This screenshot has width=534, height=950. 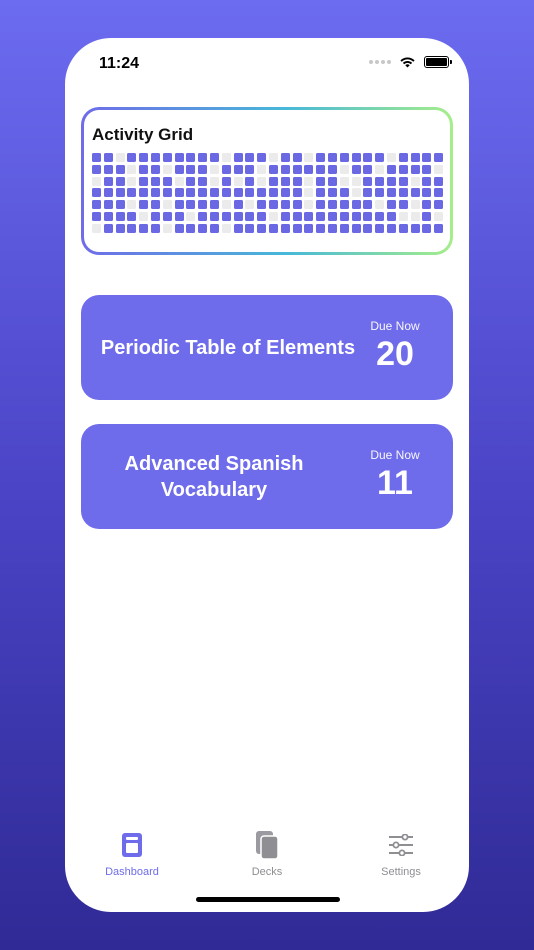 What do you see at coordinates (407, 62) in the screenshot?
I see `wifi-icon` at bounding box center [407, 62].